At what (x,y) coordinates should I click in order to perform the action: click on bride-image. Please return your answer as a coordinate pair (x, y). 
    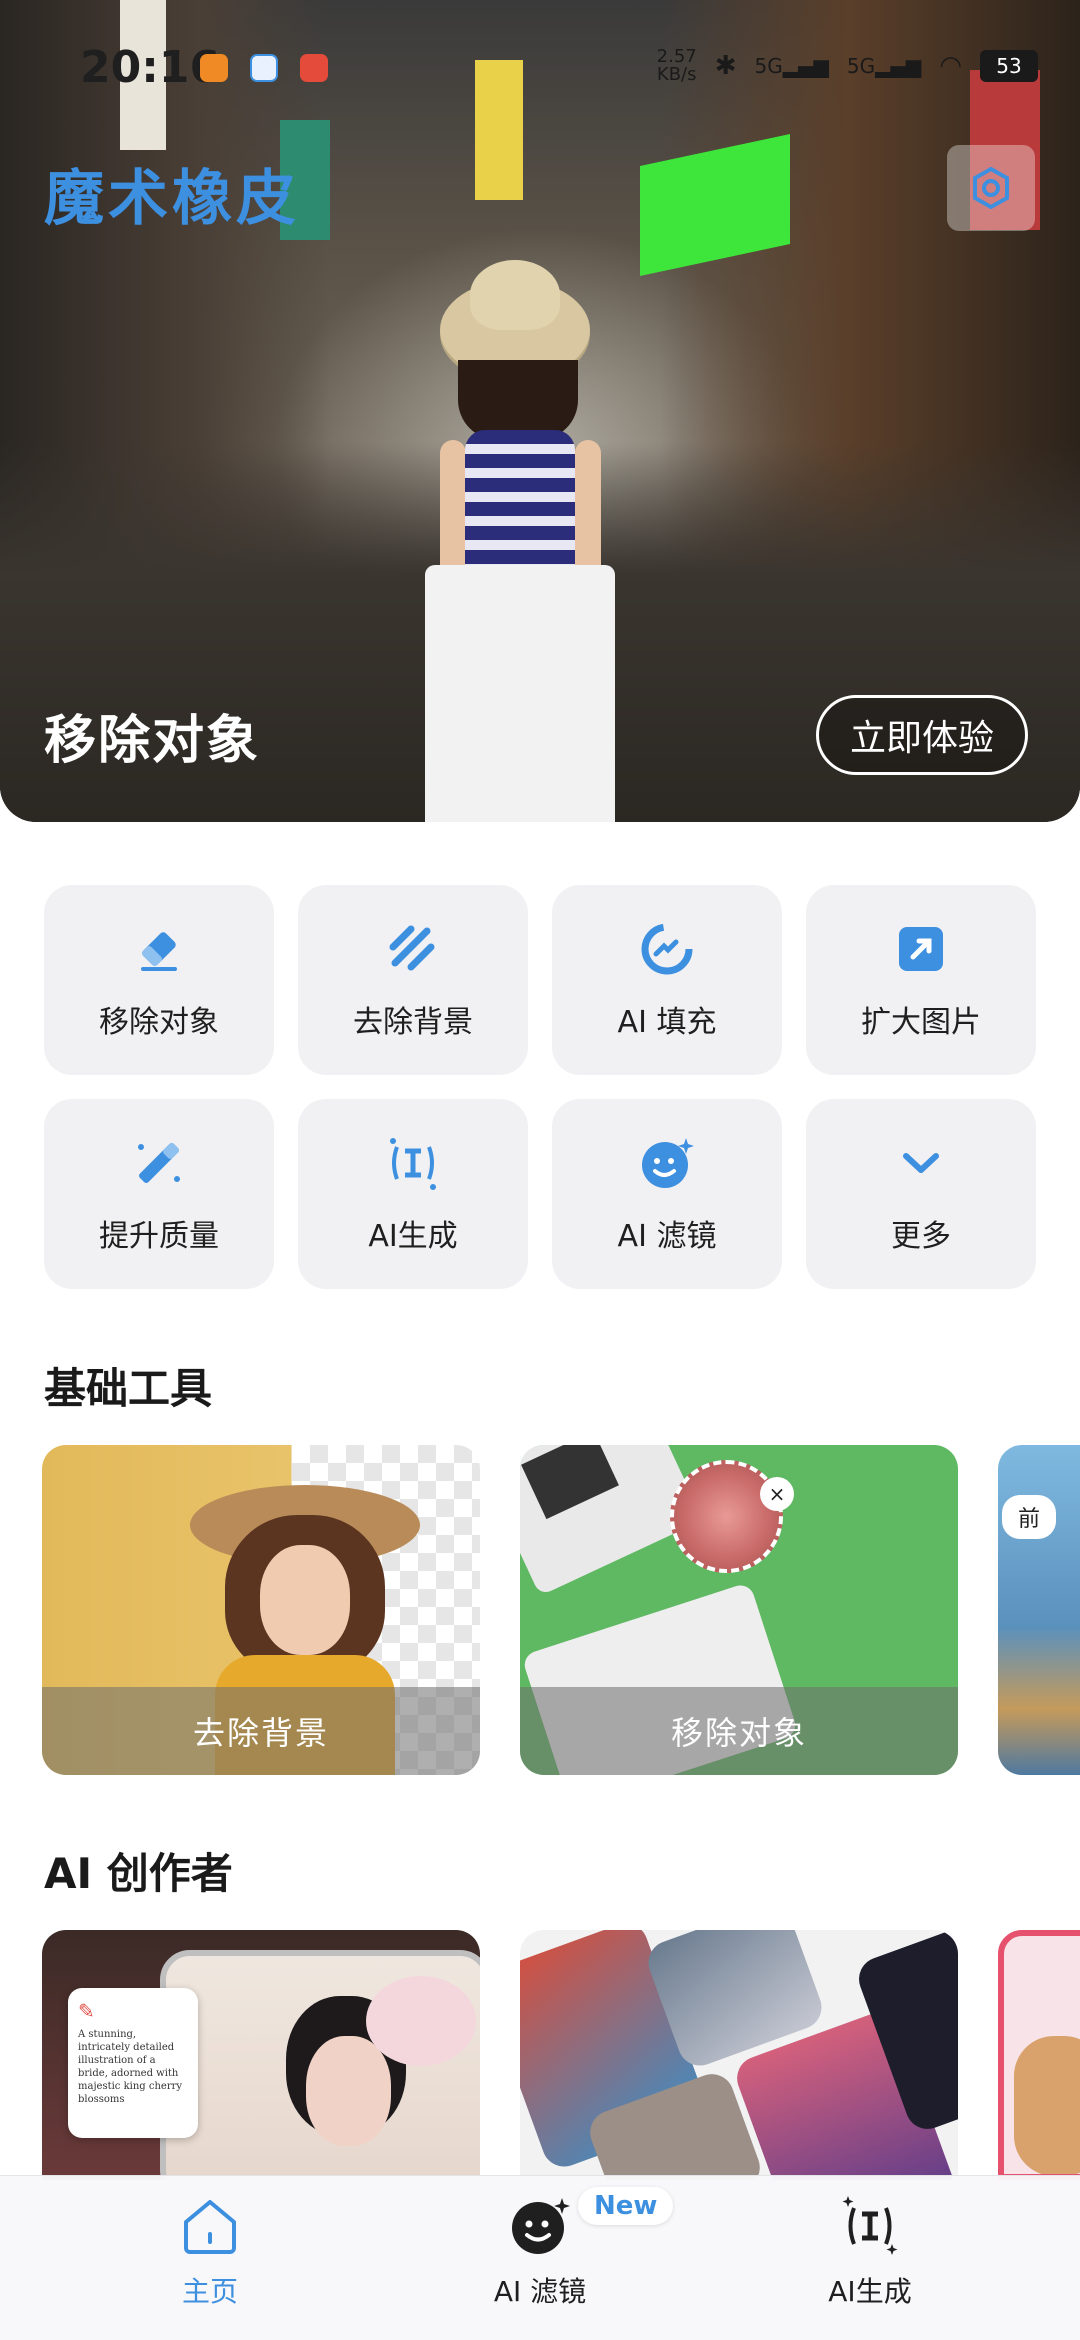
    Looking at the image, I should click on (320, 2065).